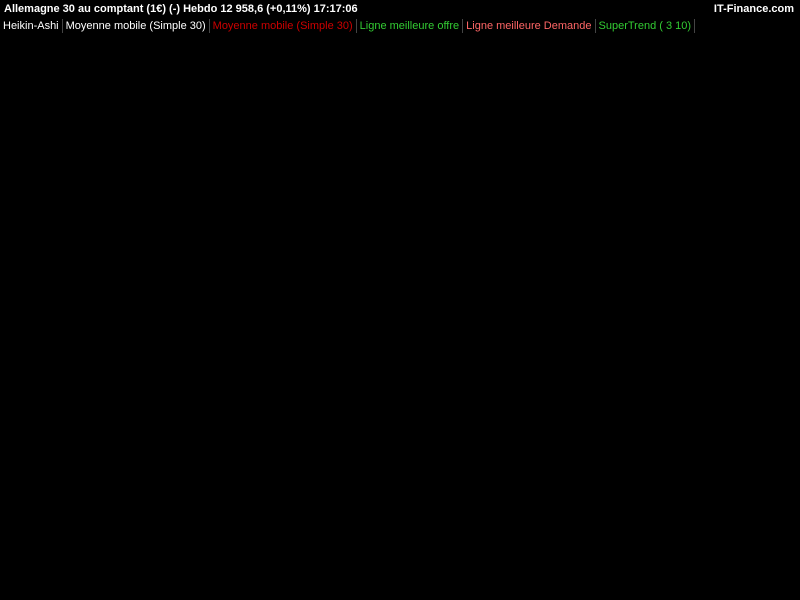 Image resolution: width=800 pixels, height=600 pixels. What do you see at coordinates (768, 388) in the screenshot?
I see `y-tick-label: 9 500` at bounding box center [768, 388].